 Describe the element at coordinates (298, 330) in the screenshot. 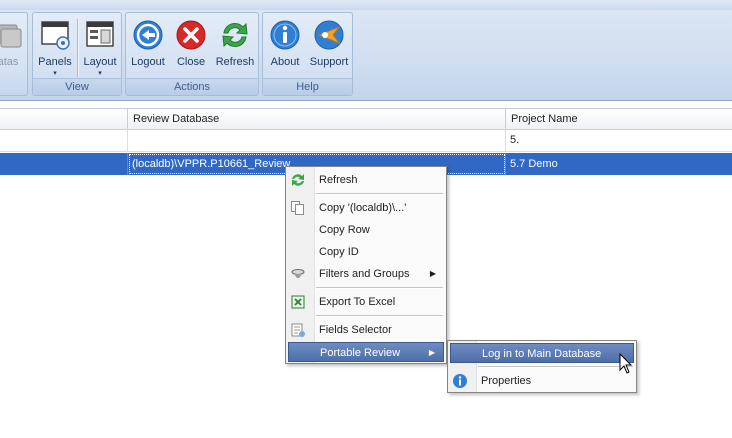

I see `fields-icon` at that location.